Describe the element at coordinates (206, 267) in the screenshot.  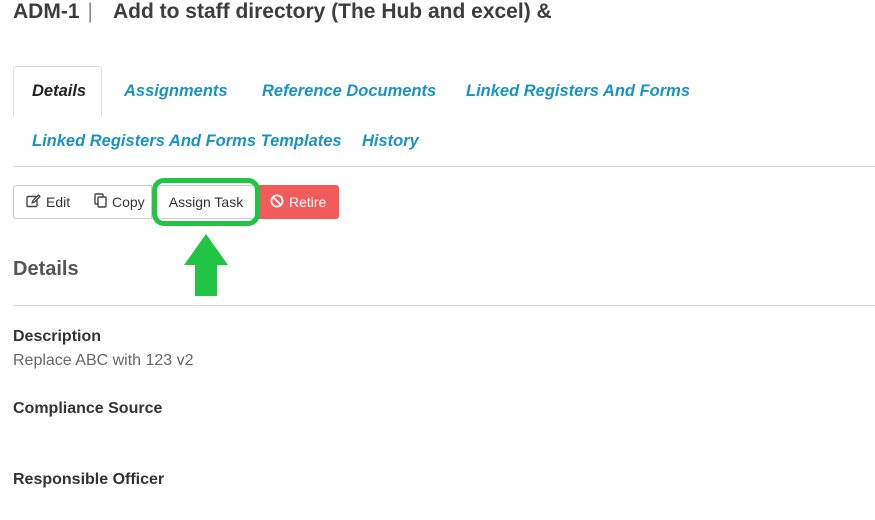
I see `up-arrow-icon` at that location.